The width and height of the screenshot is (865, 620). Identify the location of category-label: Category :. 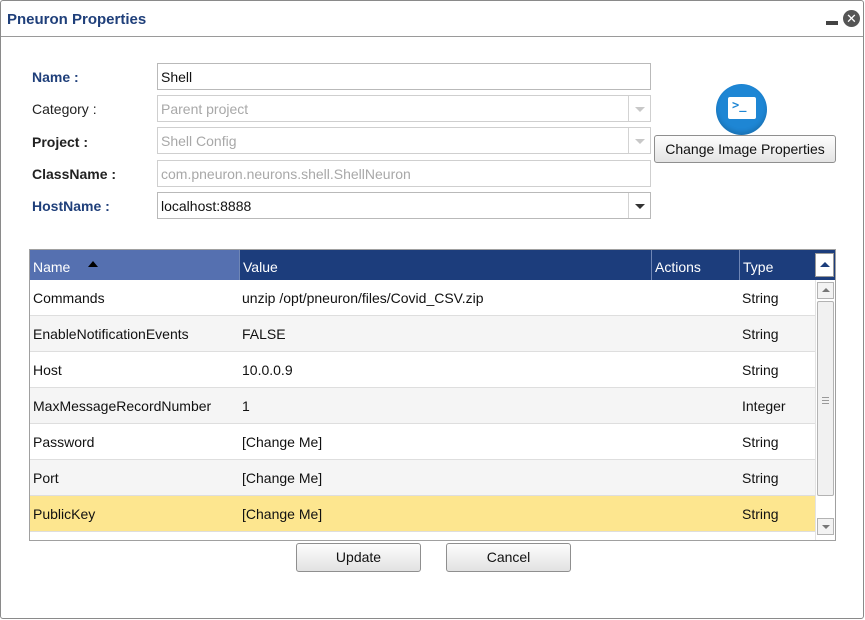
(64, 109).